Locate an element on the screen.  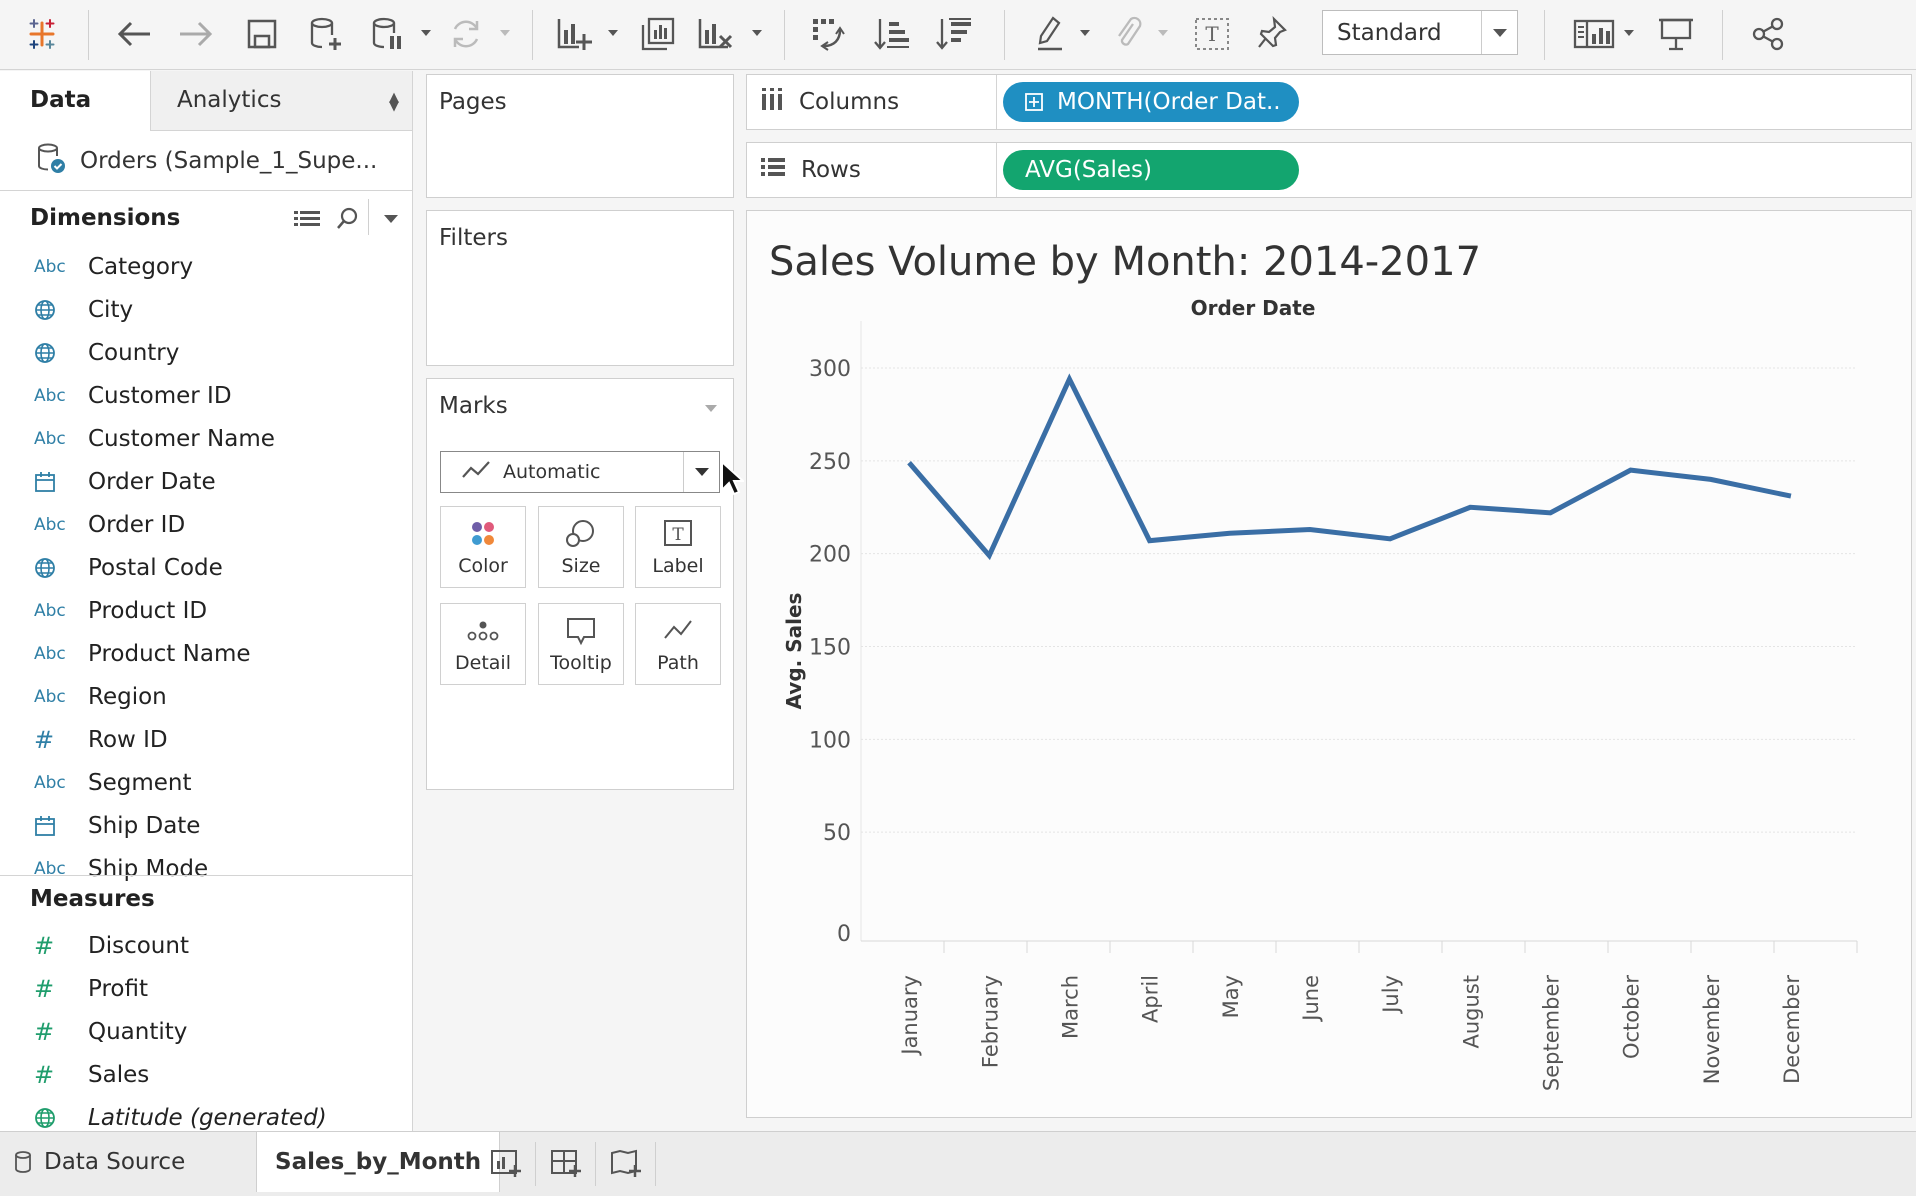
dimension-field: Abc Order ID is located at coordinates (206, 525).